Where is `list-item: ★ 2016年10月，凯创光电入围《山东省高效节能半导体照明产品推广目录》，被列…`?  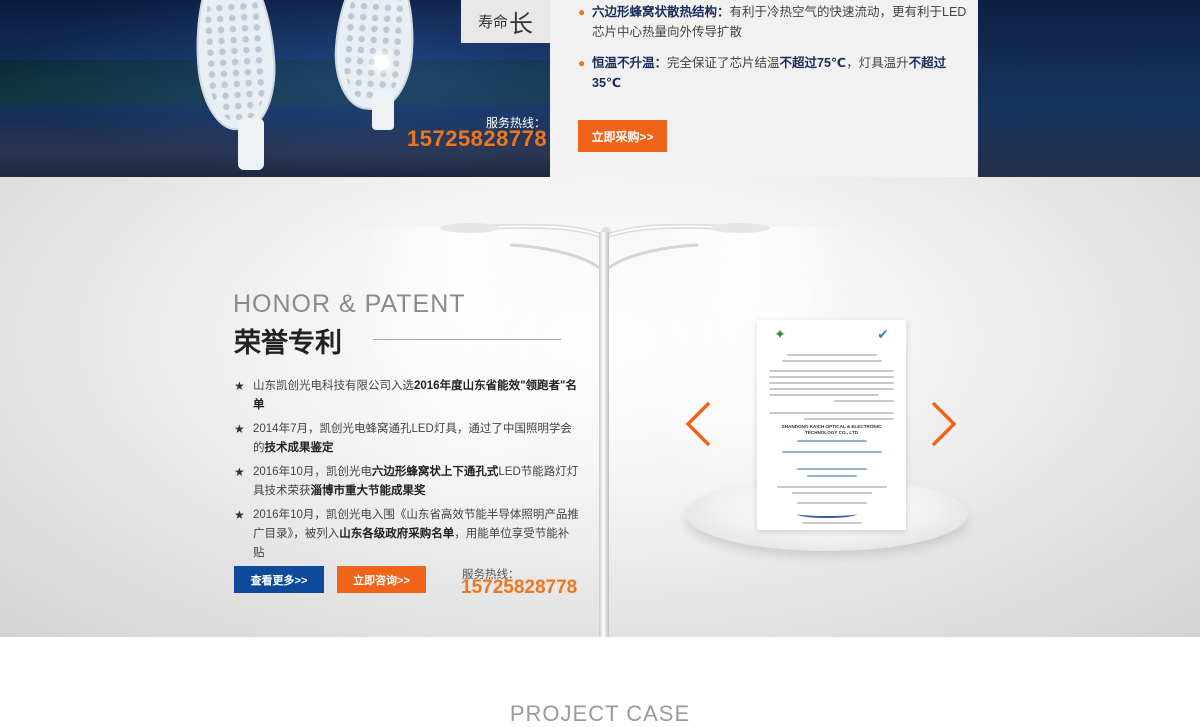
list-item: ★ 2016年10月，凯创光电入围《山东省高效节能半导体照明产品推广目录》，被列… is located at coordinates (406, 533).